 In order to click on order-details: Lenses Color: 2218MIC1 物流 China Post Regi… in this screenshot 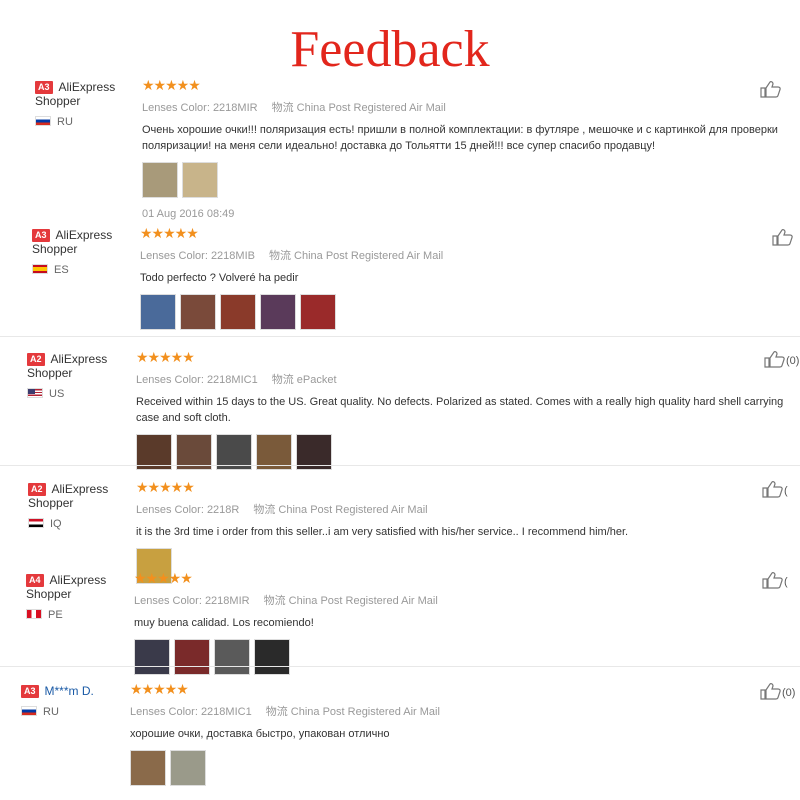, I will do `click(455, 711)`.